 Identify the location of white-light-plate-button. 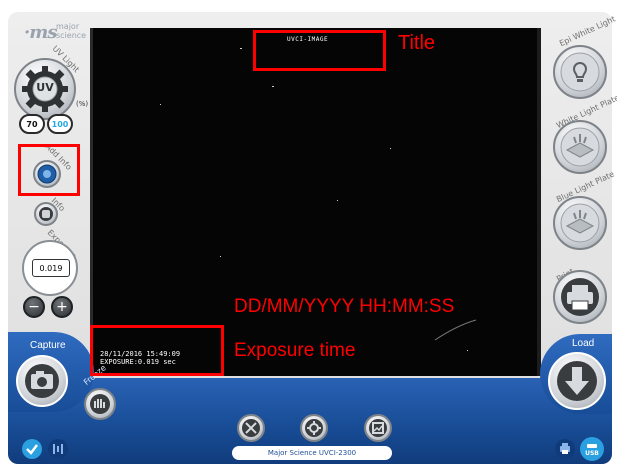
(580, 147).